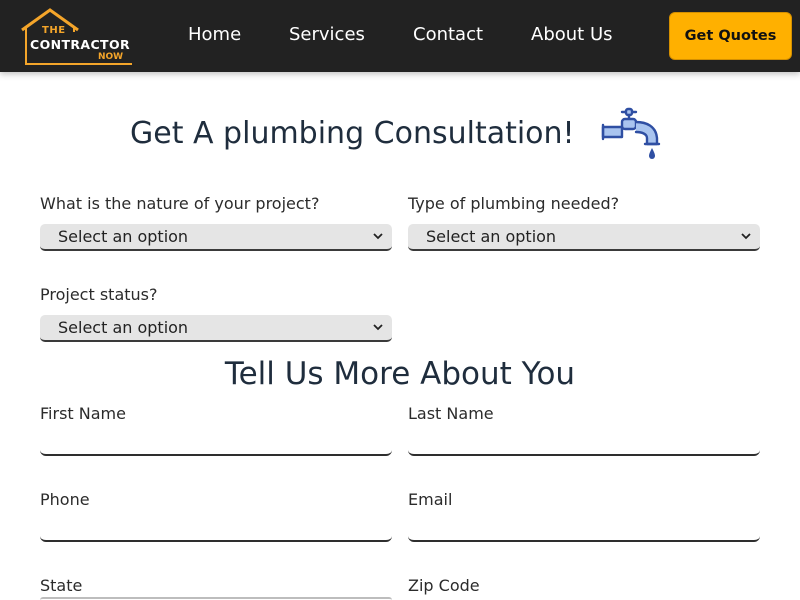  I want to click on last-name-label: Last Name, so click(451, 413).